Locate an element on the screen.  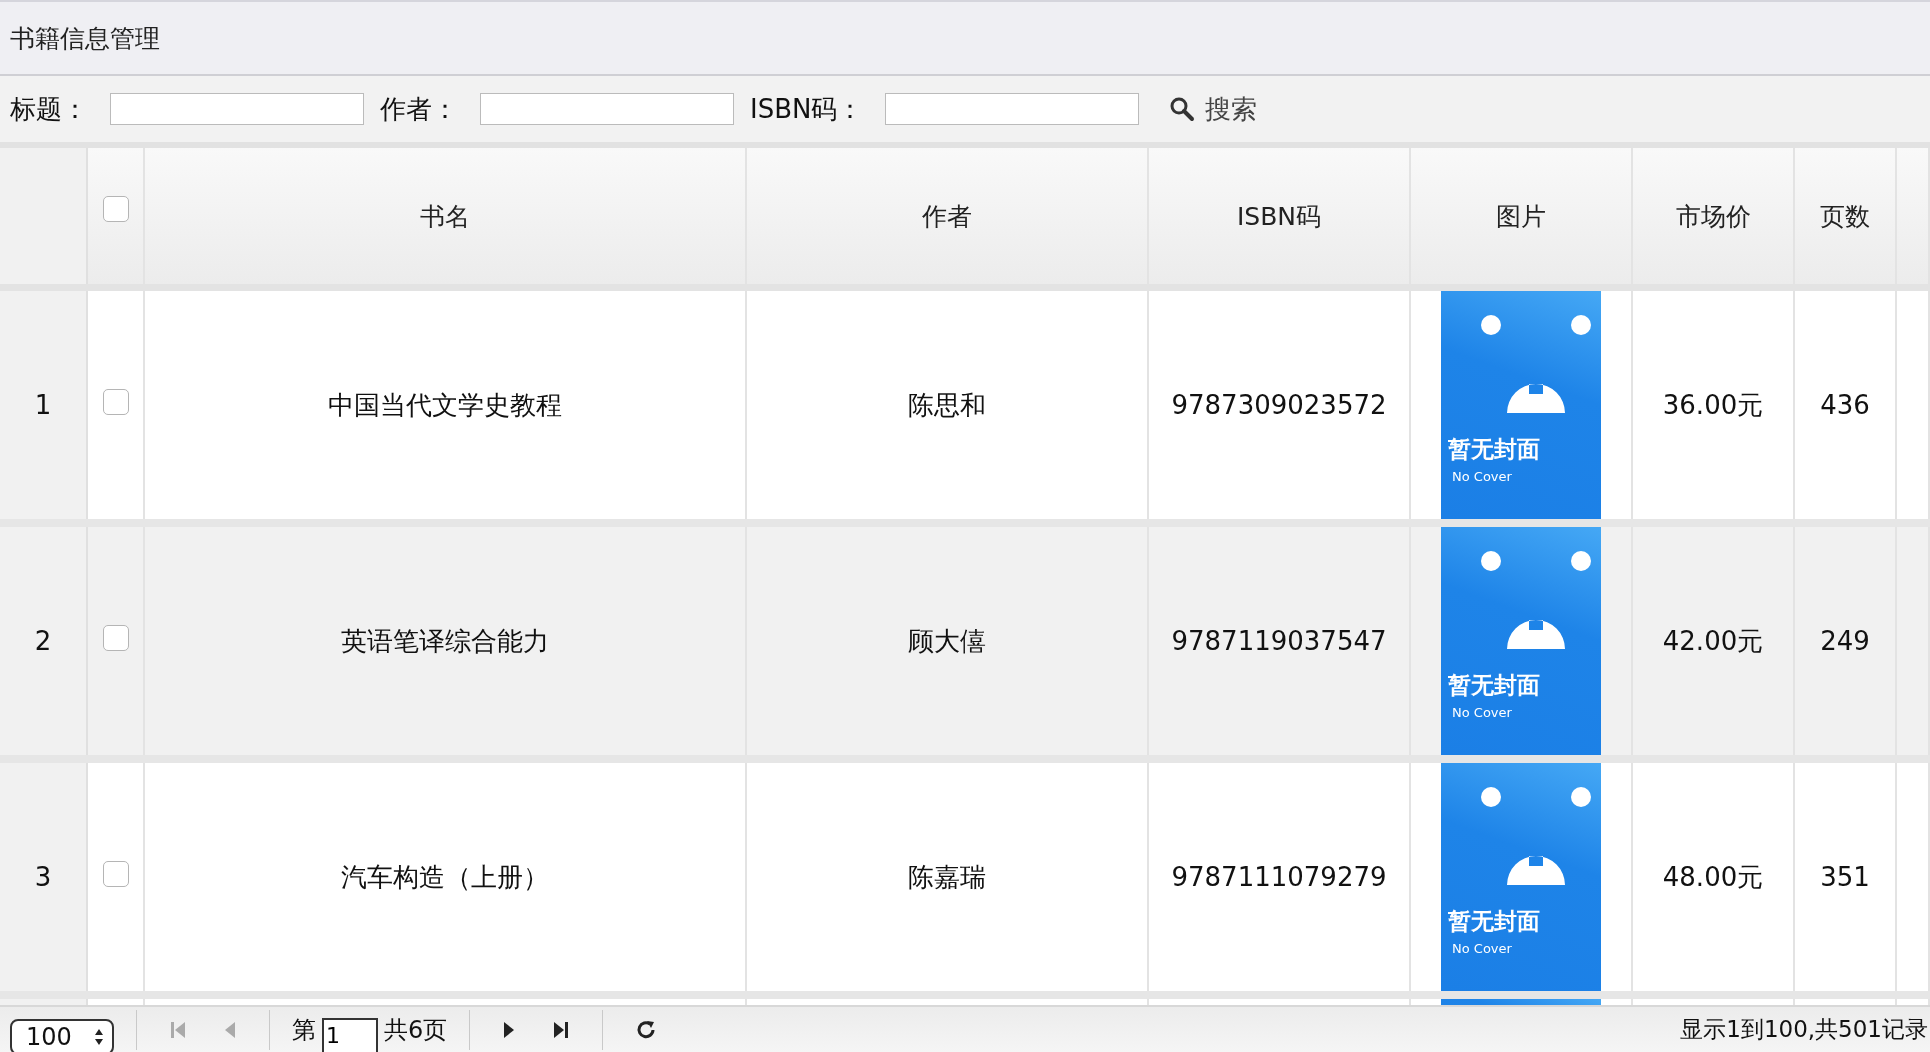
field-label: ISBN码： is located at coordinates (807, 109).